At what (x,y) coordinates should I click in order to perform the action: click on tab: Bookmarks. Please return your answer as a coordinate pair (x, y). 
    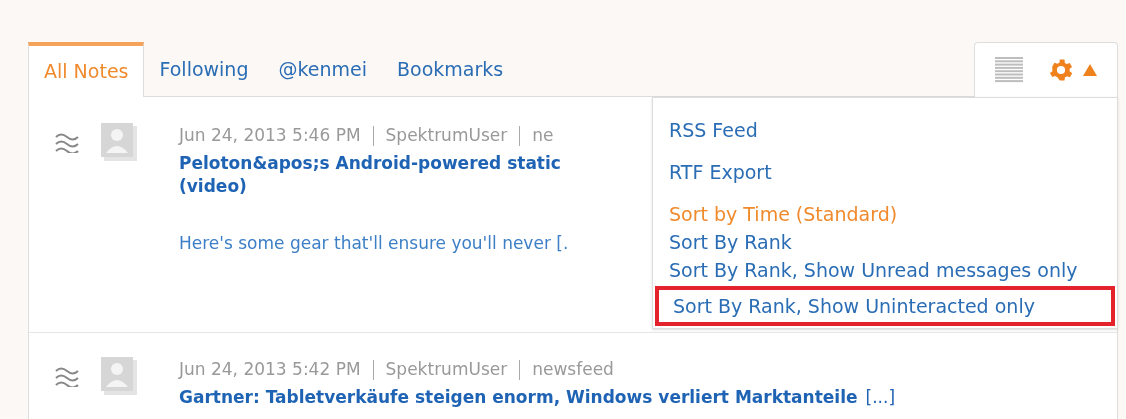
    Looking at the image, I should click on (450, 69).